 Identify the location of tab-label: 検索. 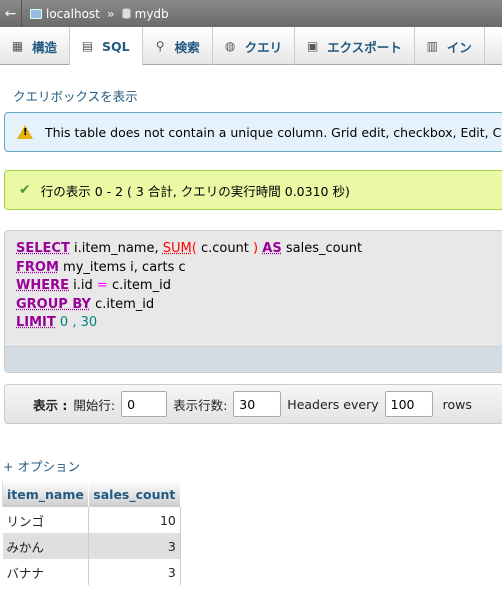
(187, 47).